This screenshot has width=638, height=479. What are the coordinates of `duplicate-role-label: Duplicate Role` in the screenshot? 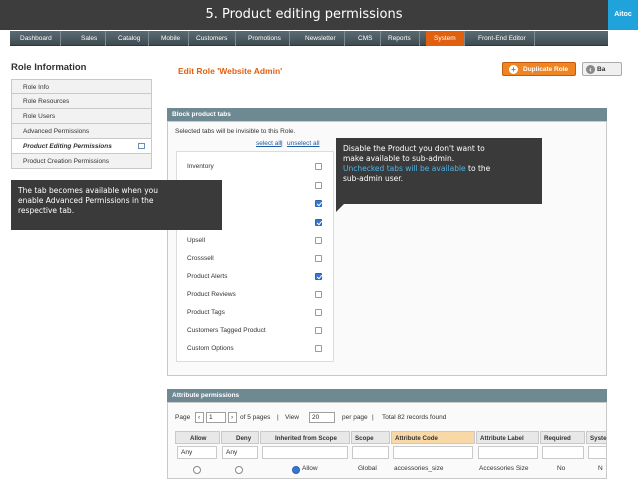 It's located at (546, 69).